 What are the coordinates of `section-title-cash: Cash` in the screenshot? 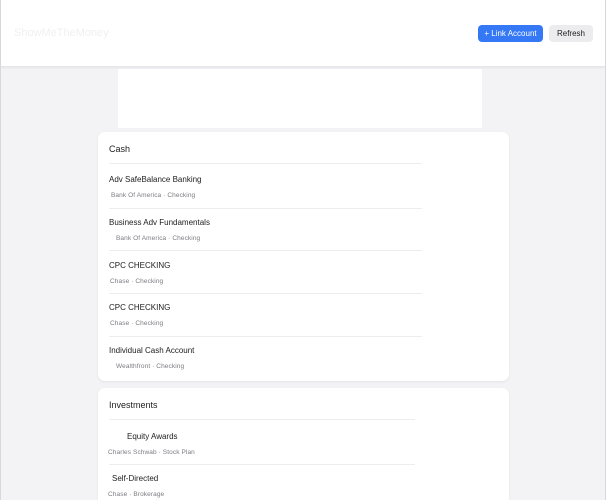 It's located at (120, 149).